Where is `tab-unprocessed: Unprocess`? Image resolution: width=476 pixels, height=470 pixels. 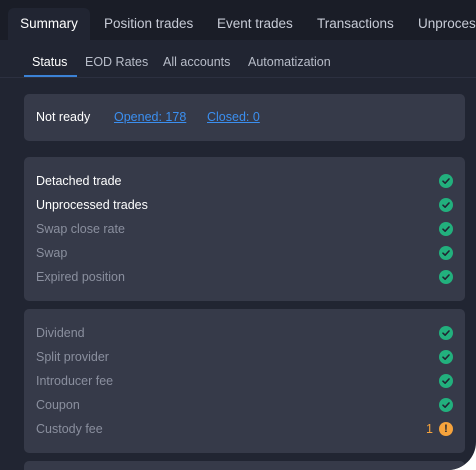 tab-unprocessed: Unprocess is located at coordinates (447, 24).